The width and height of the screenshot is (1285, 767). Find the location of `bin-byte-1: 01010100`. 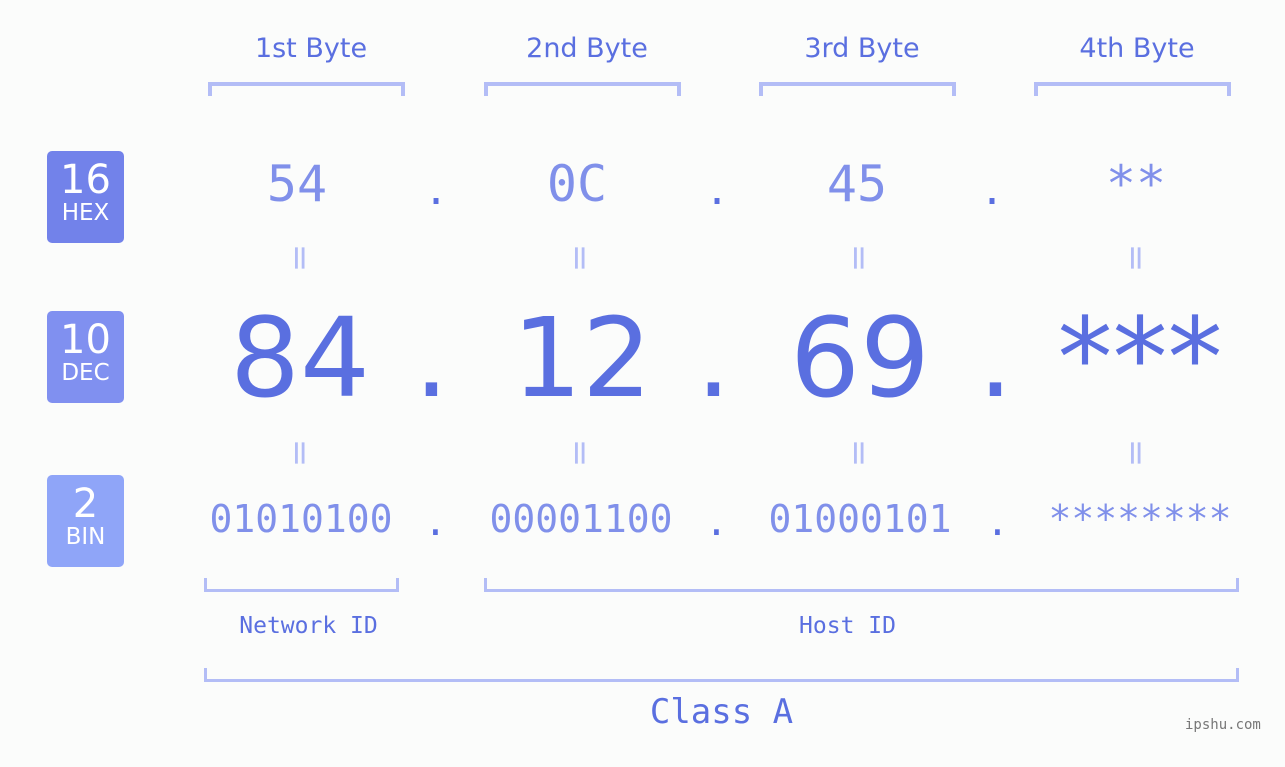

bin-byte-1: 01010100 is located at coordinates (301, 519).